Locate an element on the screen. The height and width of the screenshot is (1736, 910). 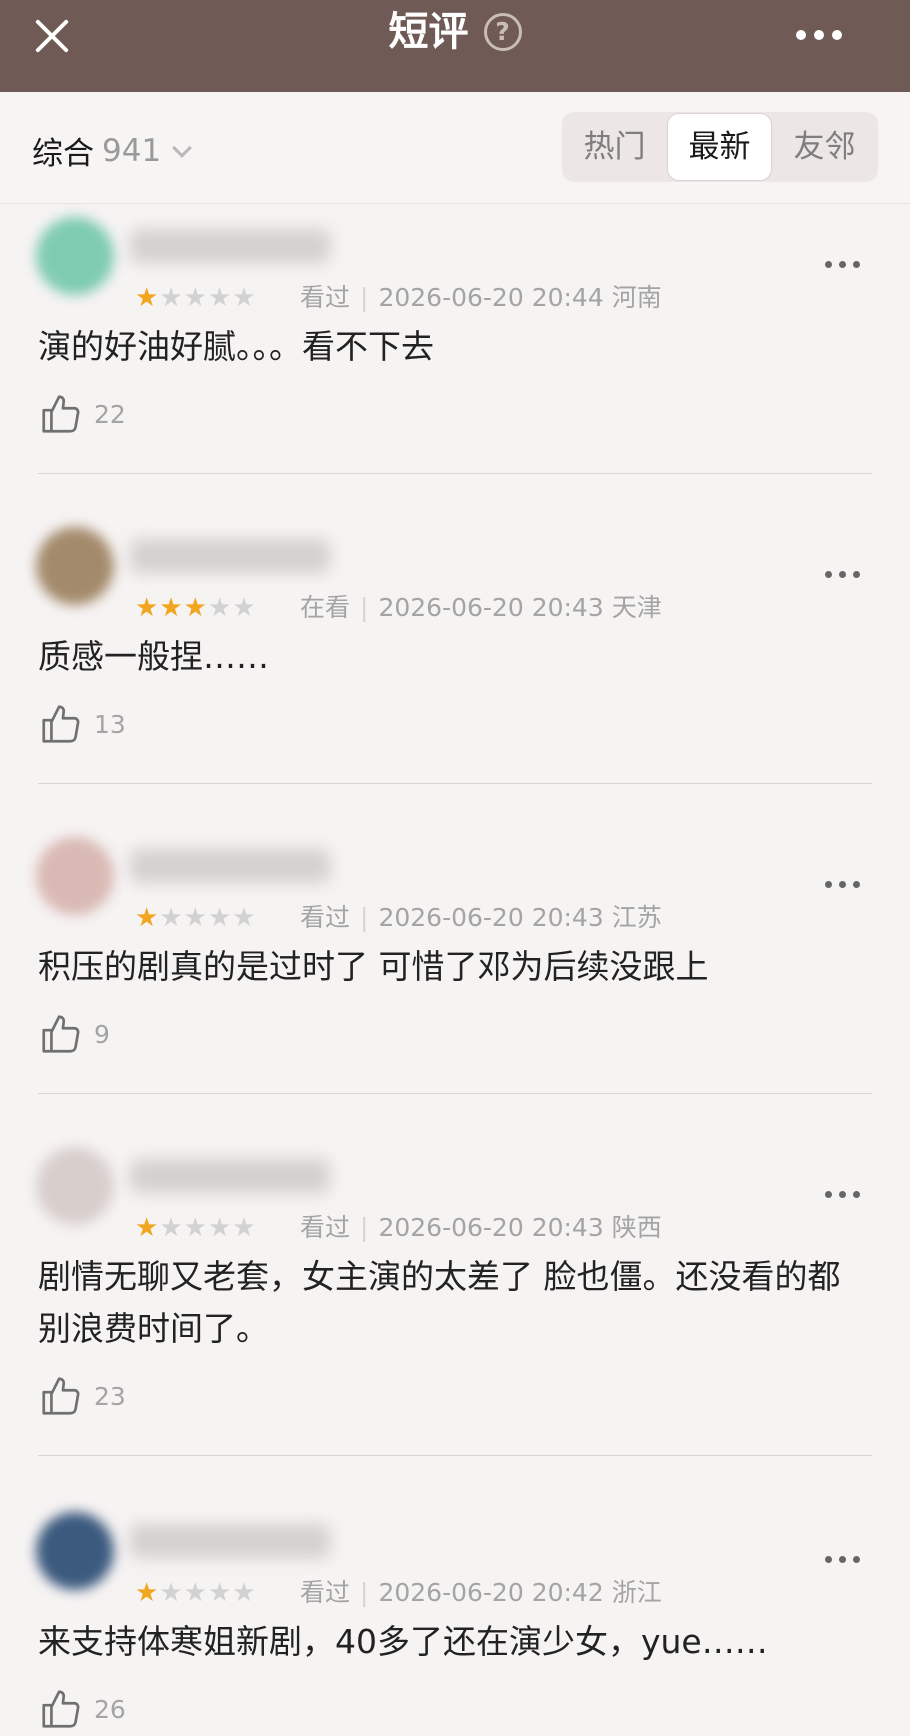
review-meta: 看过 | 2026-06-20 20:44 河南 is located at coordinates (481, 297).